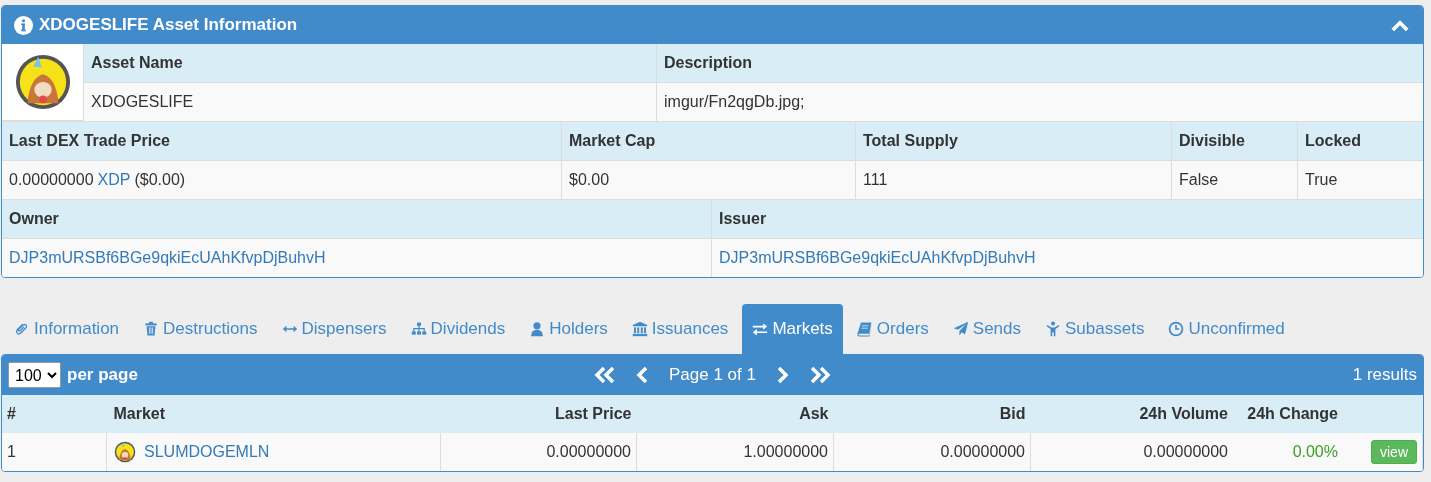 Image resolution: width=1431 pixels, height=482 pixels. I want to click on view-button: view, so click(1394, 452).